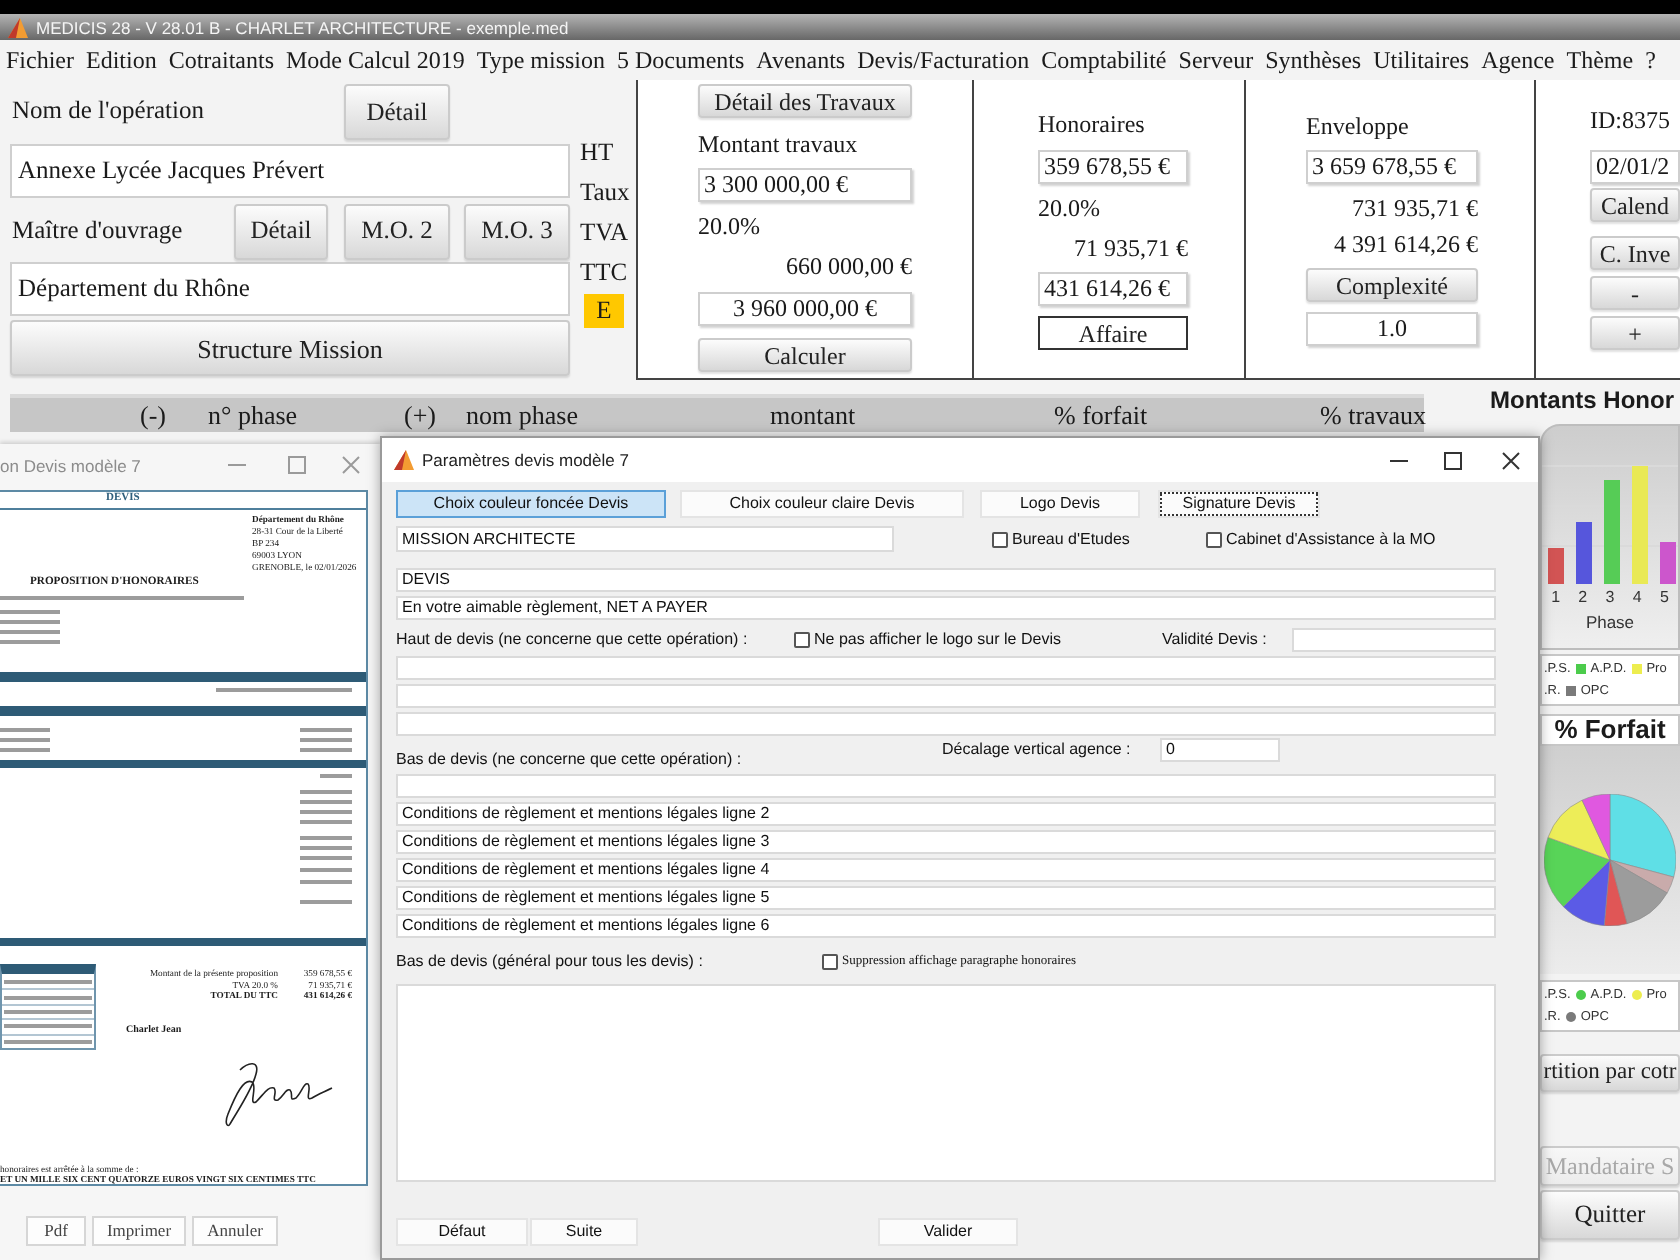  I want to click on validity-field, so click(1394, 639).